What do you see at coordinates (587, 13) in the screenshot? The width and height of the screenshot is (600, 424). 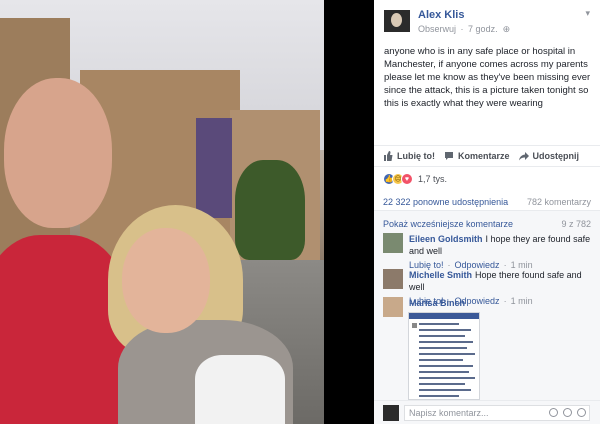 I see `chevron-down-icon: ▾` at bounding box center [587, 13].